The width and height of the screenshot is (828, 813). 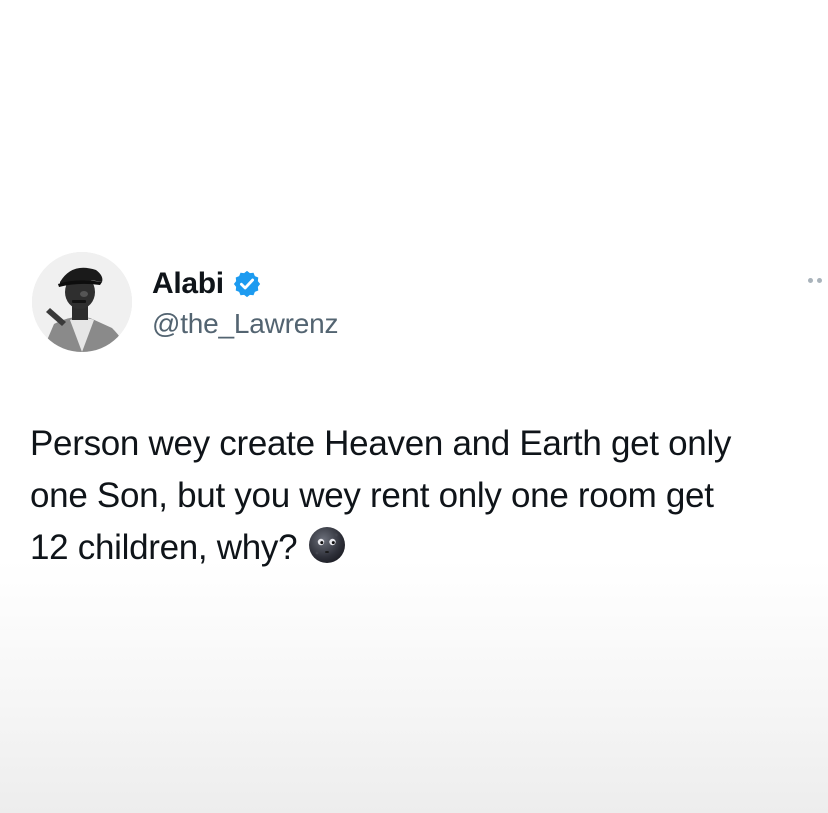 I want to click on author-handle: @the_Lawrenz, so click(x=245, y=324).